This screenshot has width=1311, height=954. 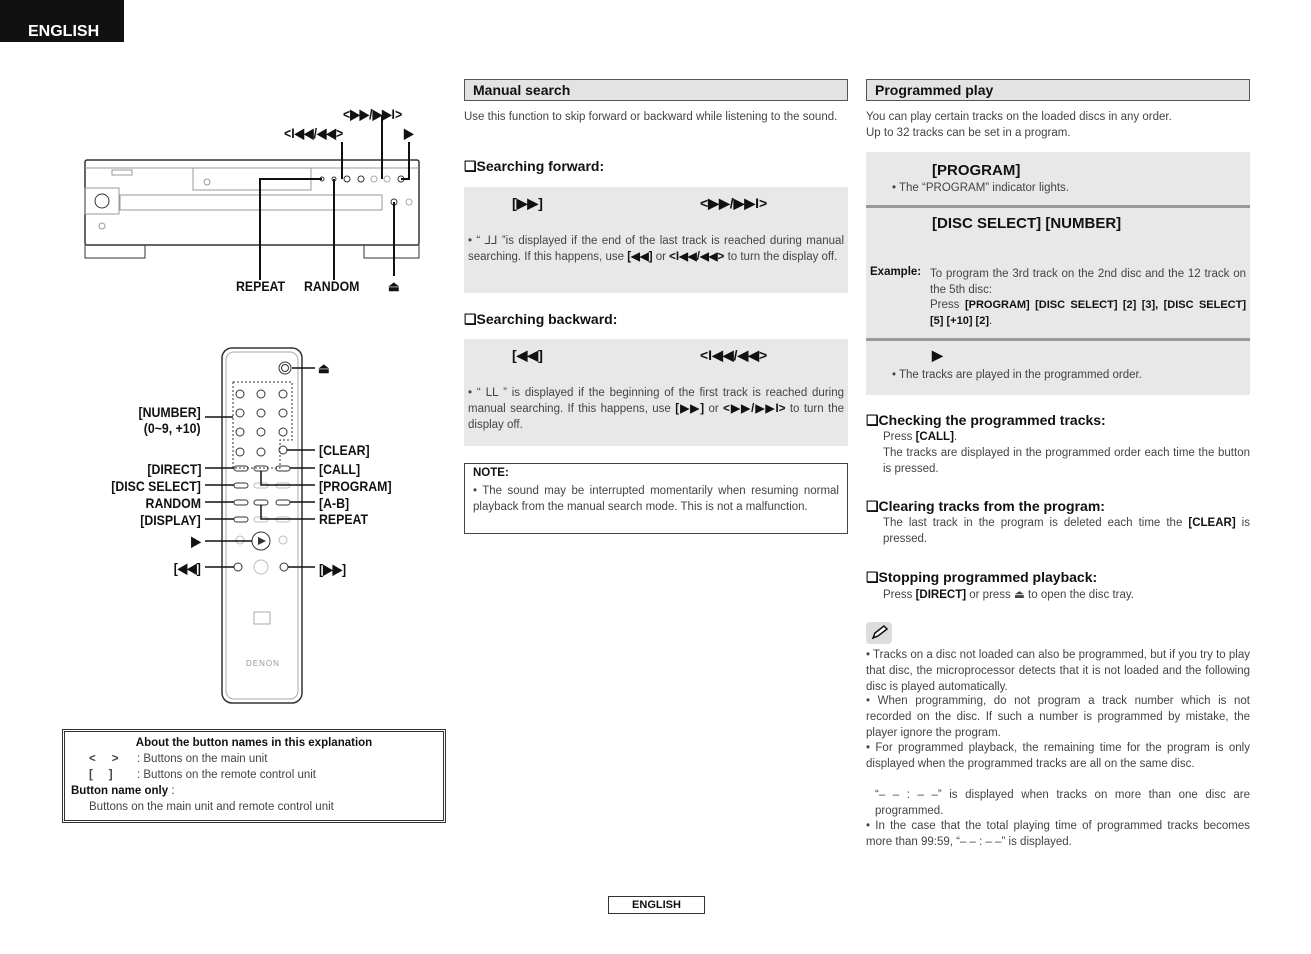 I want to click on remote-label-call: [CALL], so click(x=340, y=469).